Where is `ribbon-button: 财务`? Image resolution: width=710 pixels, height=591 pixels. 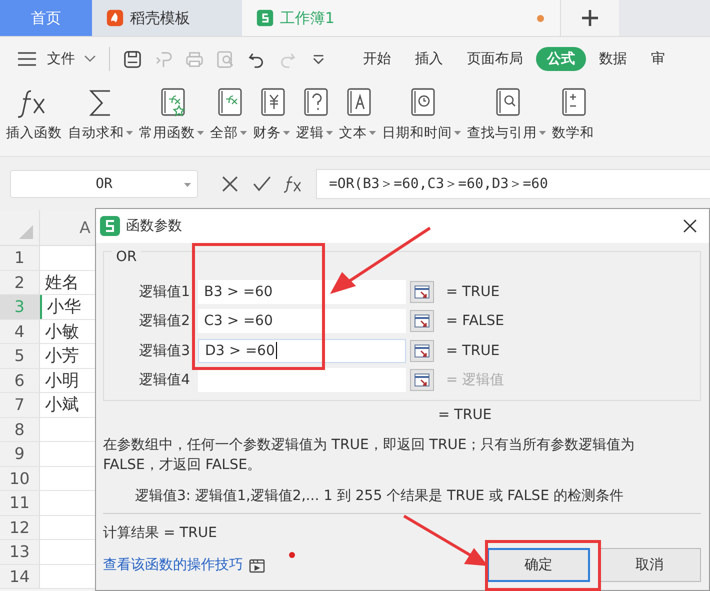 ribbon-button: 财务 is located at coordinates (271, 111).